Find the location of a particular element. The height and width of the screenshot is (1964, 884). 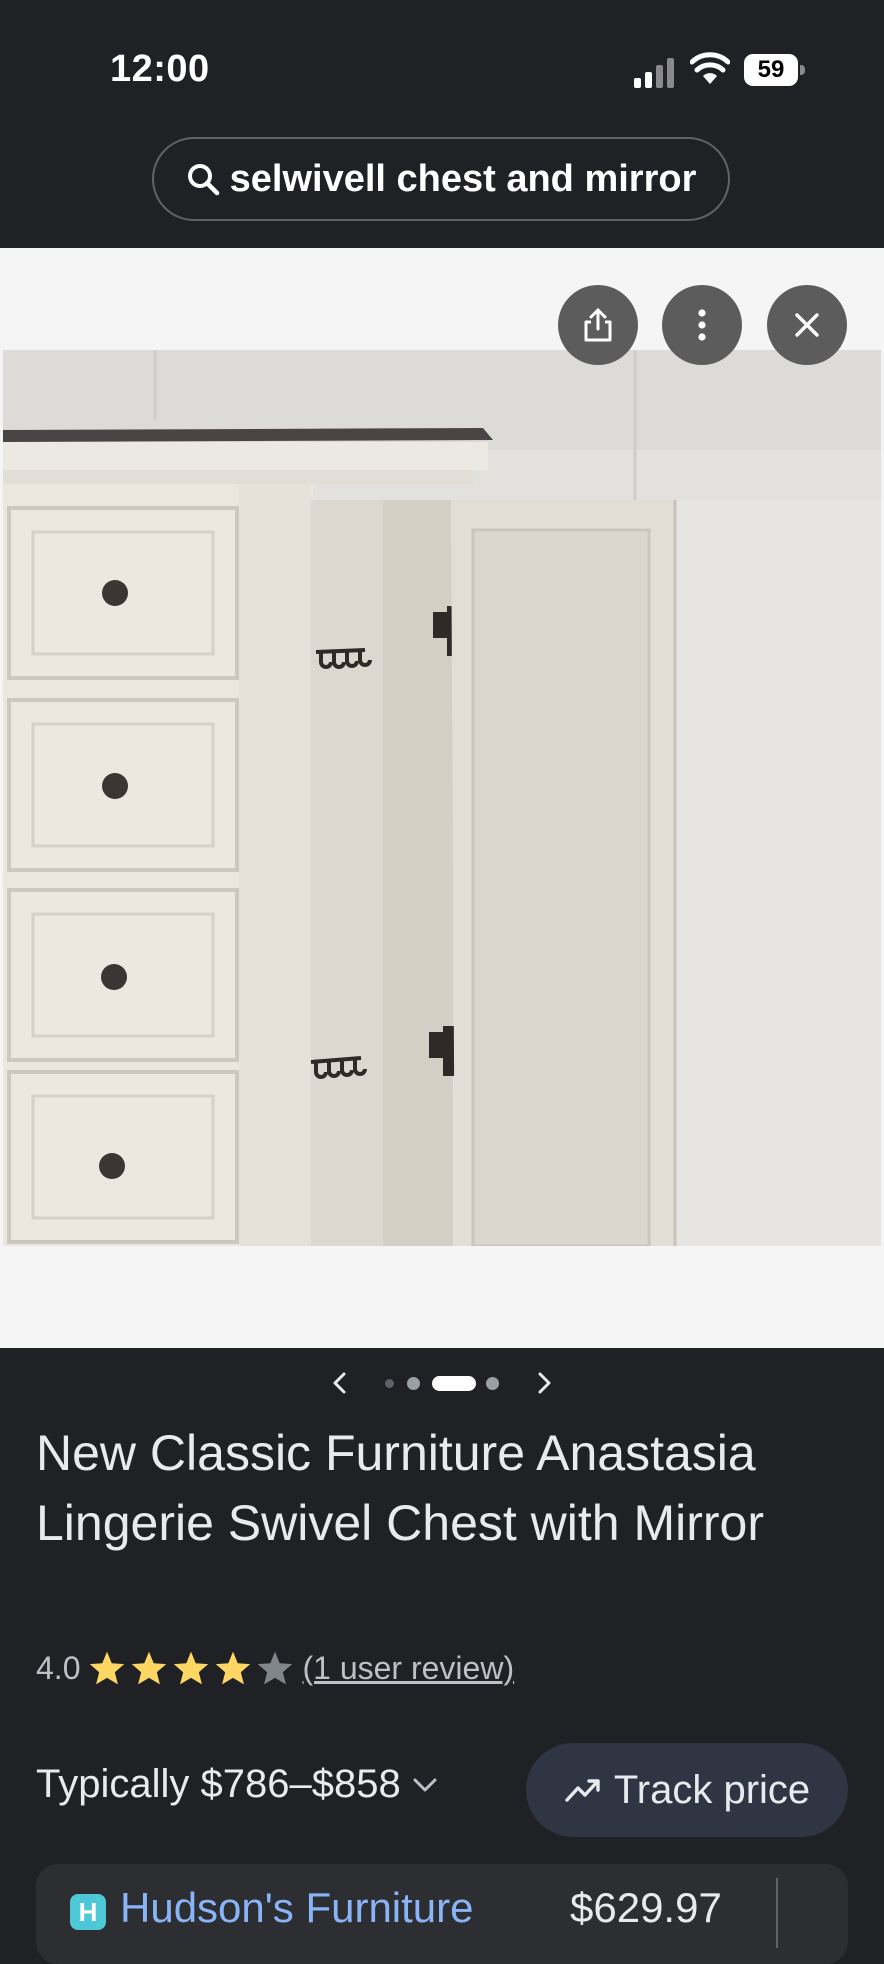

chevron-left-icon is located at coordinates (340, 1383).